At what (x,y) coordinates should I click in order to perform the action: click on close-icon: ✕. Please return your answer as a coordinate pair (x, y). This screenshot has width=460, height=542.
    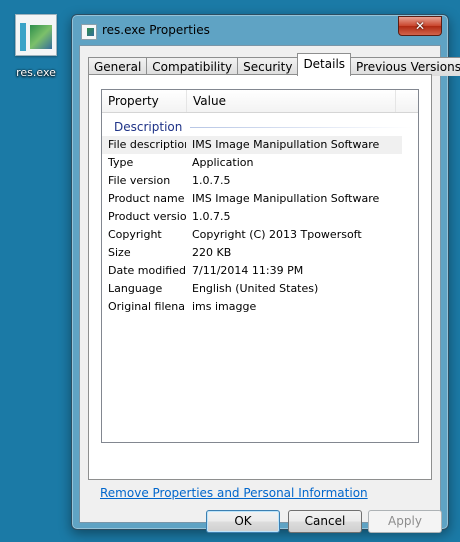
    Looking at the image, I should click on (420, 26).